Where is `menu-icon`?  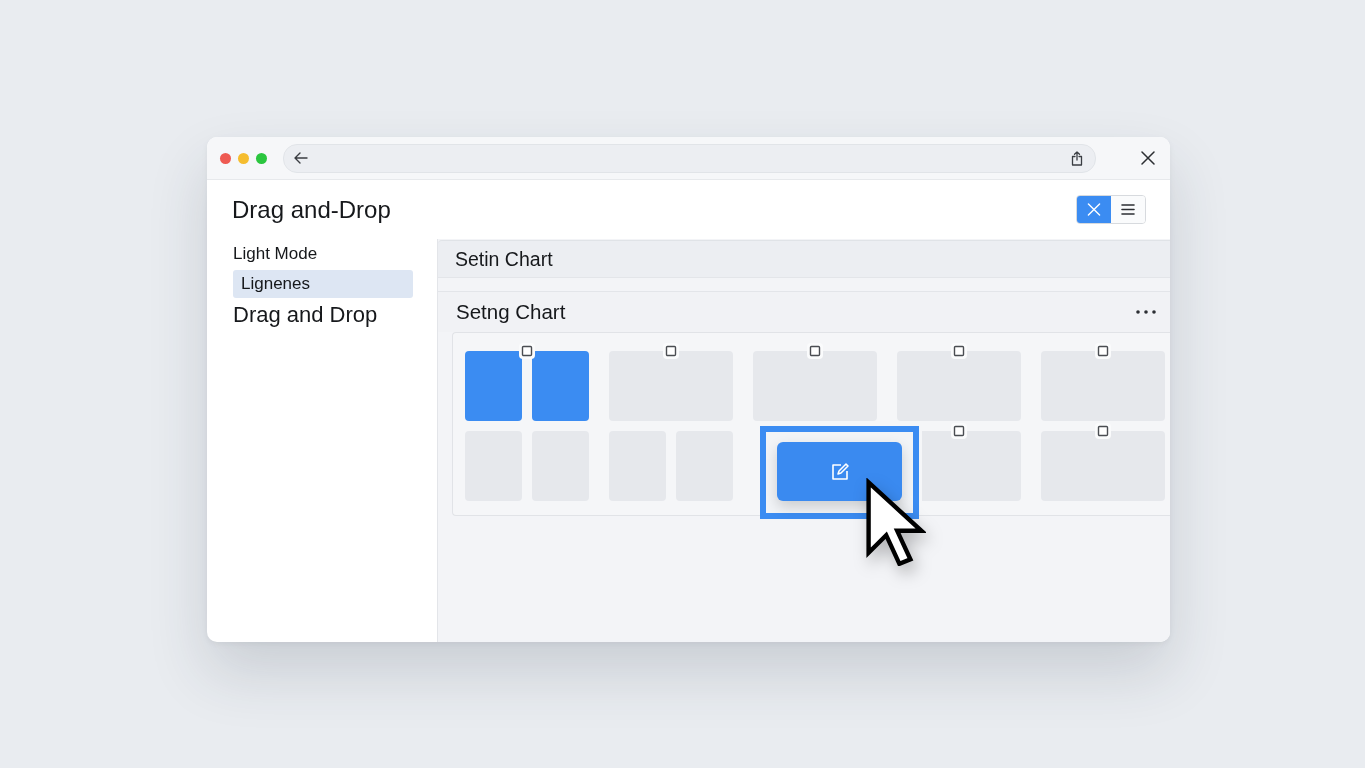
menu-icon is located at coordinates (1128, 209).